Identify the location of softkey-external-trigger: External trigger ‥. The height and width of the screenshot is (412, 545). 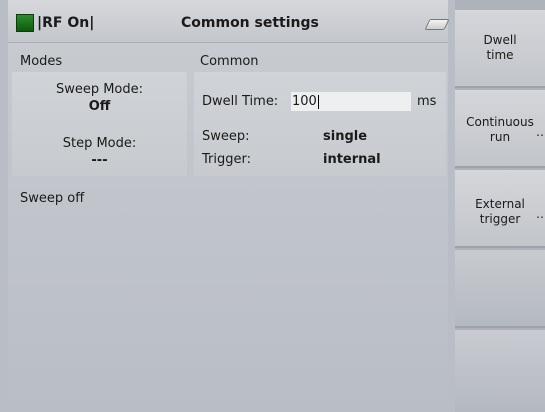
(500, 209).